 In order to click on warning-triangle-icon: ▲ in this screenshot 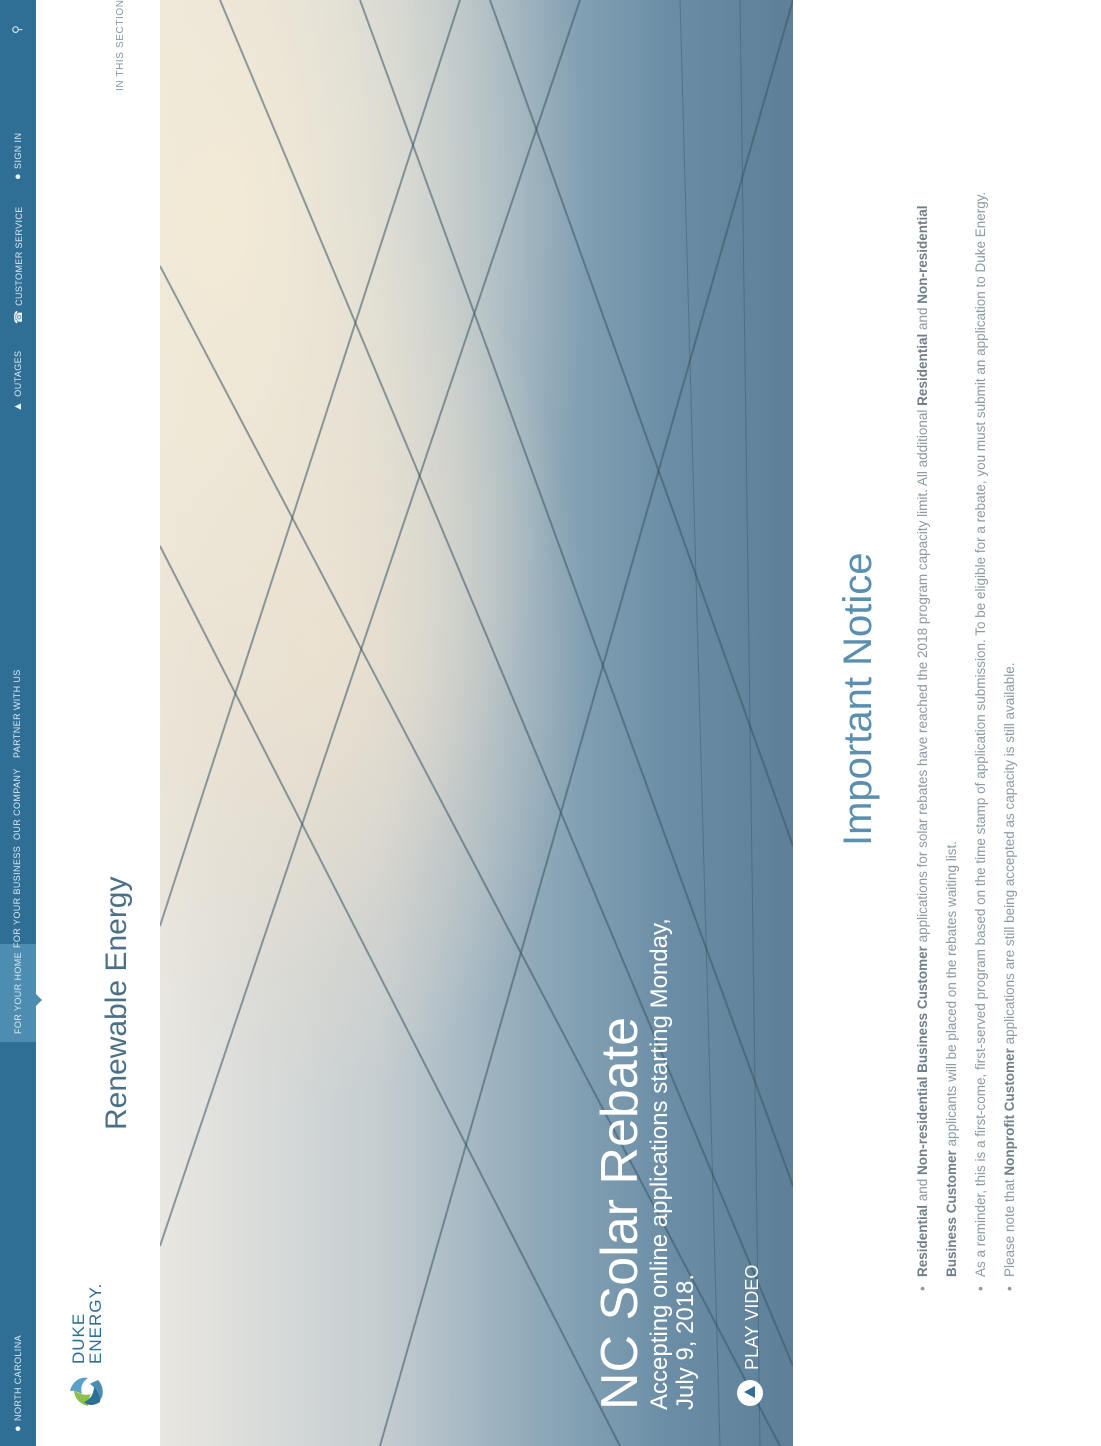, I will do `click(18, 406)`.